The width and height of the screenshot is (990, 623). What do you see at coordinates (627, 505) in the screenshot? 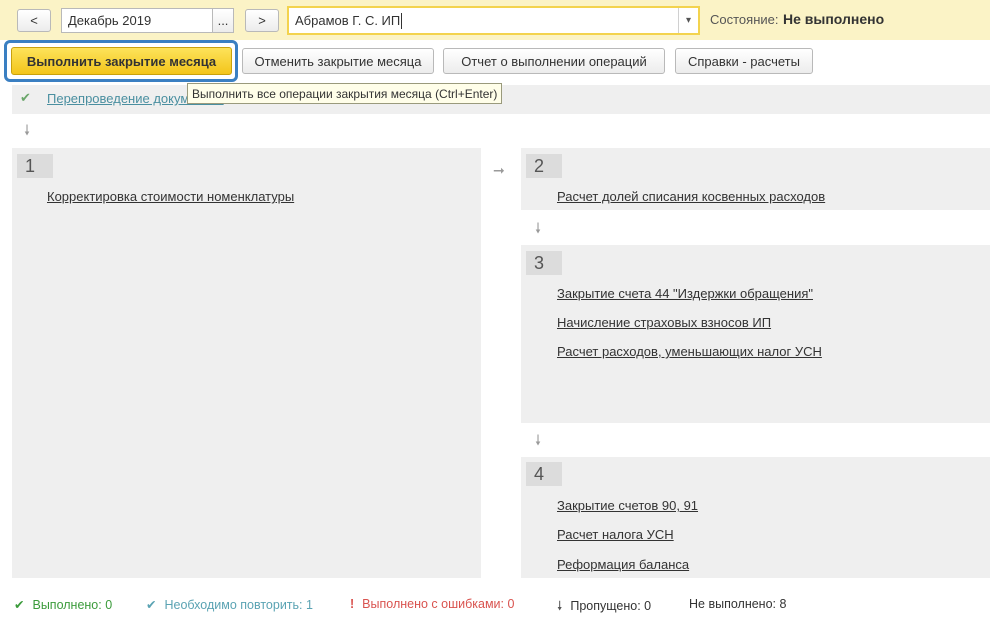
I see `operation-link: Закрытие счетов 90, 91` at bounding box center [627, 505].